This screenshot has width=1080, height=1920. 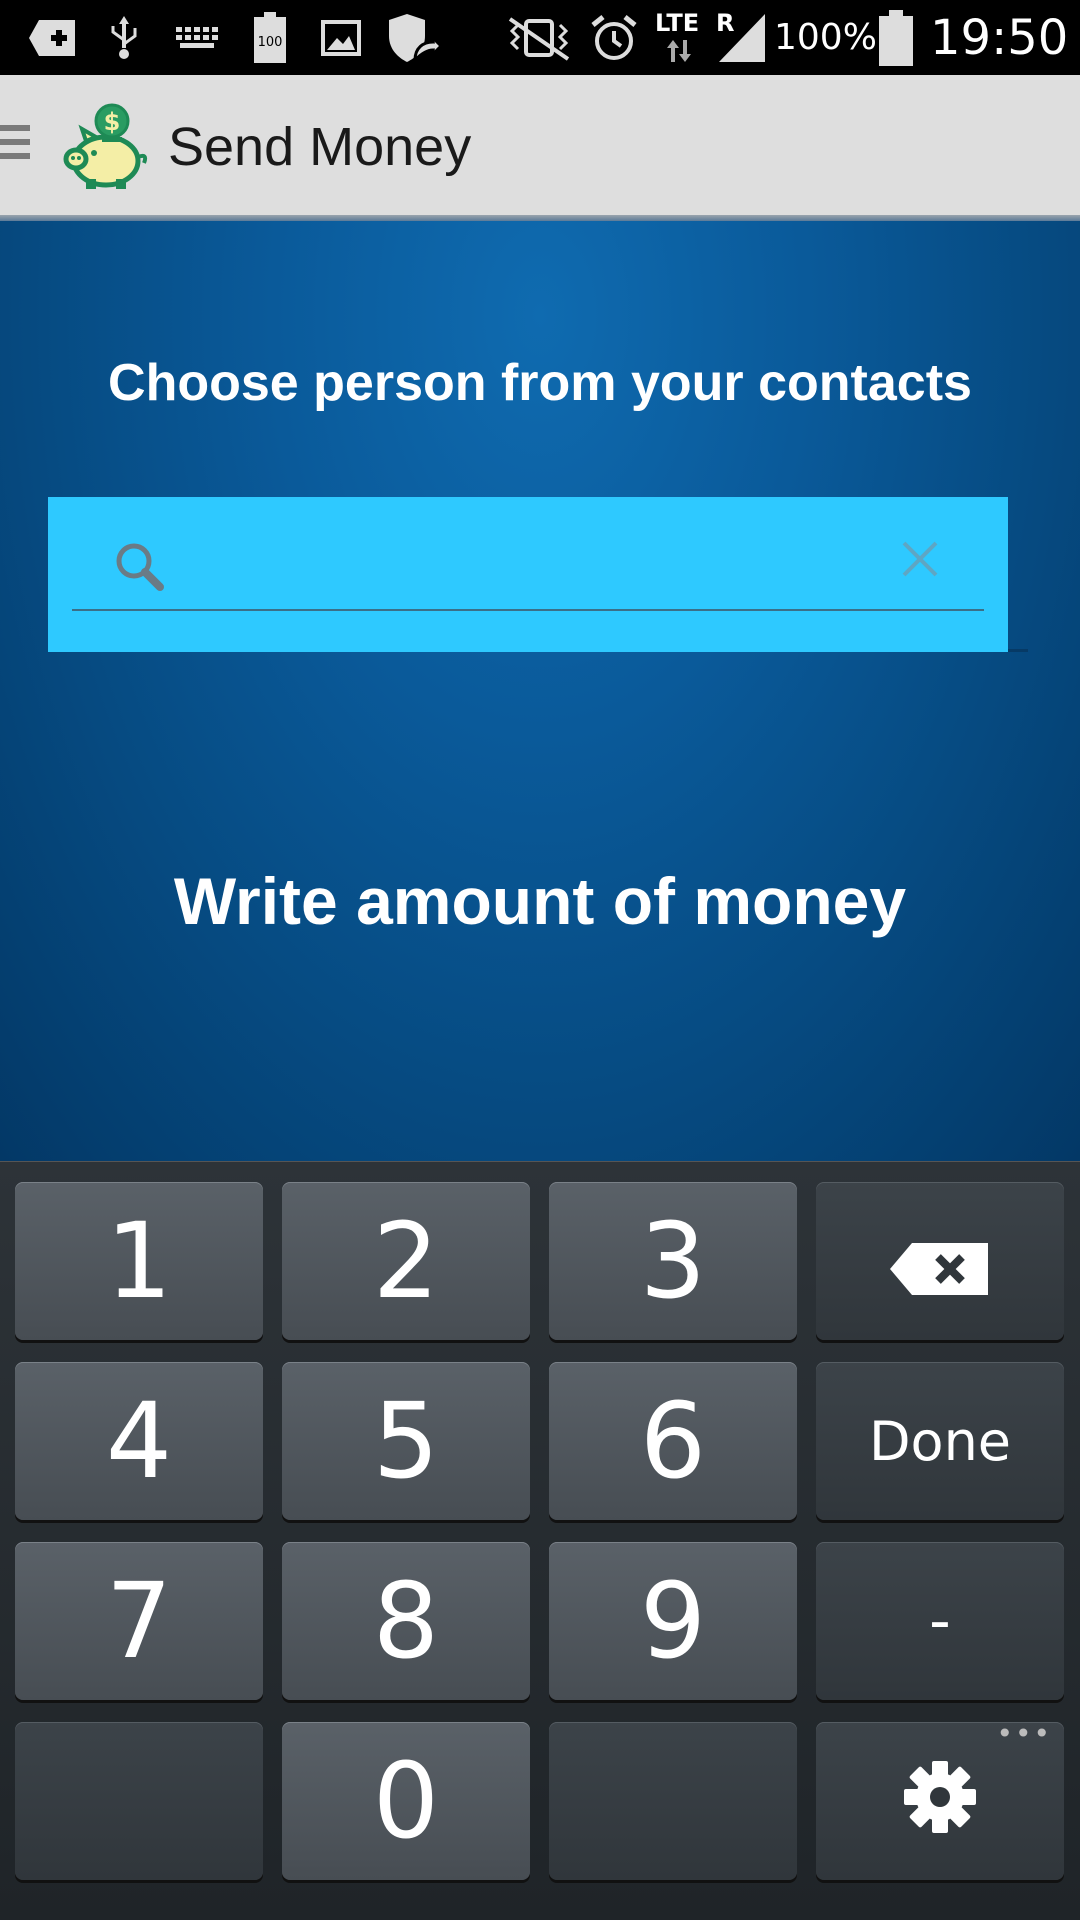 I want to click on key-1: 1, so click(x=139, y=1261).